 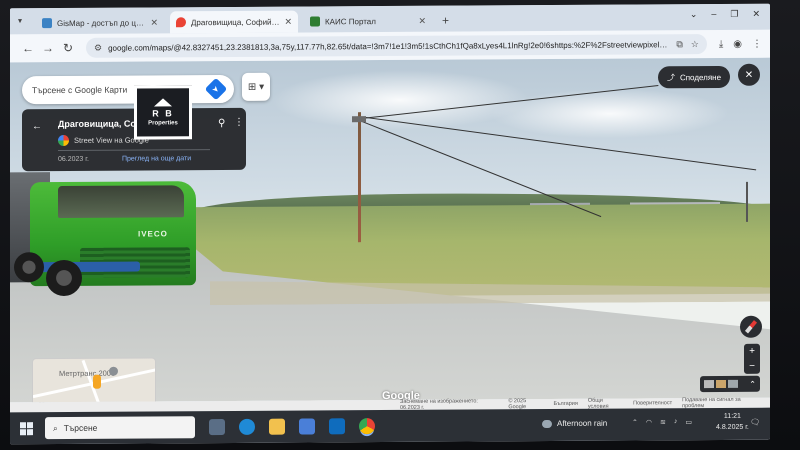 I want to click on maps-search-box: Търсене с Google Карти ➤, so click(x=128, y=89).